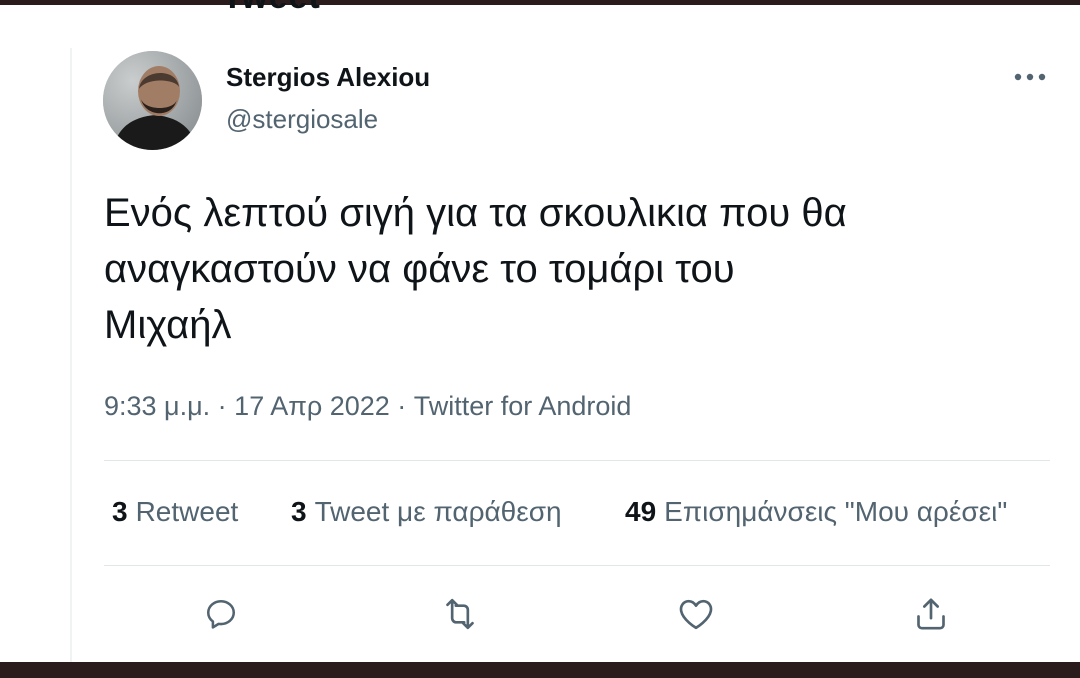 The width and height of the screenshot is (1080, 678). Describe the element at coordinates (168, 325) in the screenshot. I see `tweet-text-line: Μιχαήλ` at that location.